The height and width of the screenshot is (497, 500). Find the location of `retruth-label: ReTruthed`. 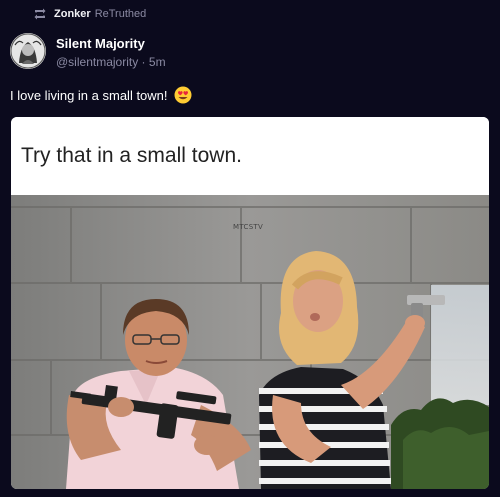

retruth-label: ReTruthed is located at coordinates (120, 14).